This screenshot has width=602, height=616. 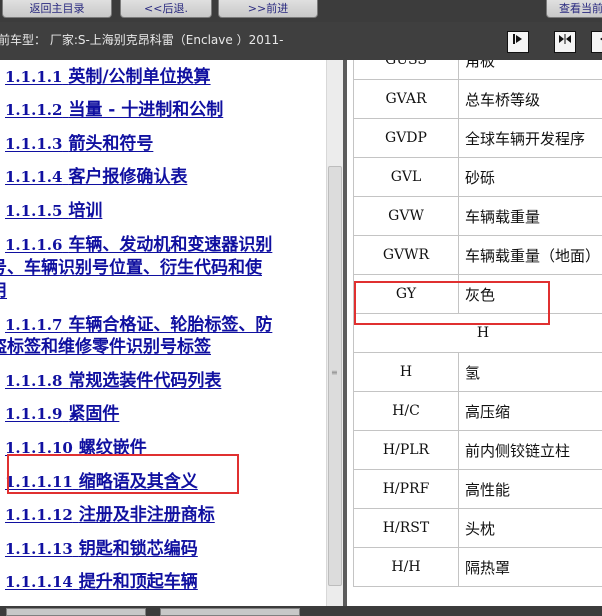 What do you see at coordinates (406, 177) in the screenshot?
I see `abbr-cell: GVL` at bounding box center [406, 177].